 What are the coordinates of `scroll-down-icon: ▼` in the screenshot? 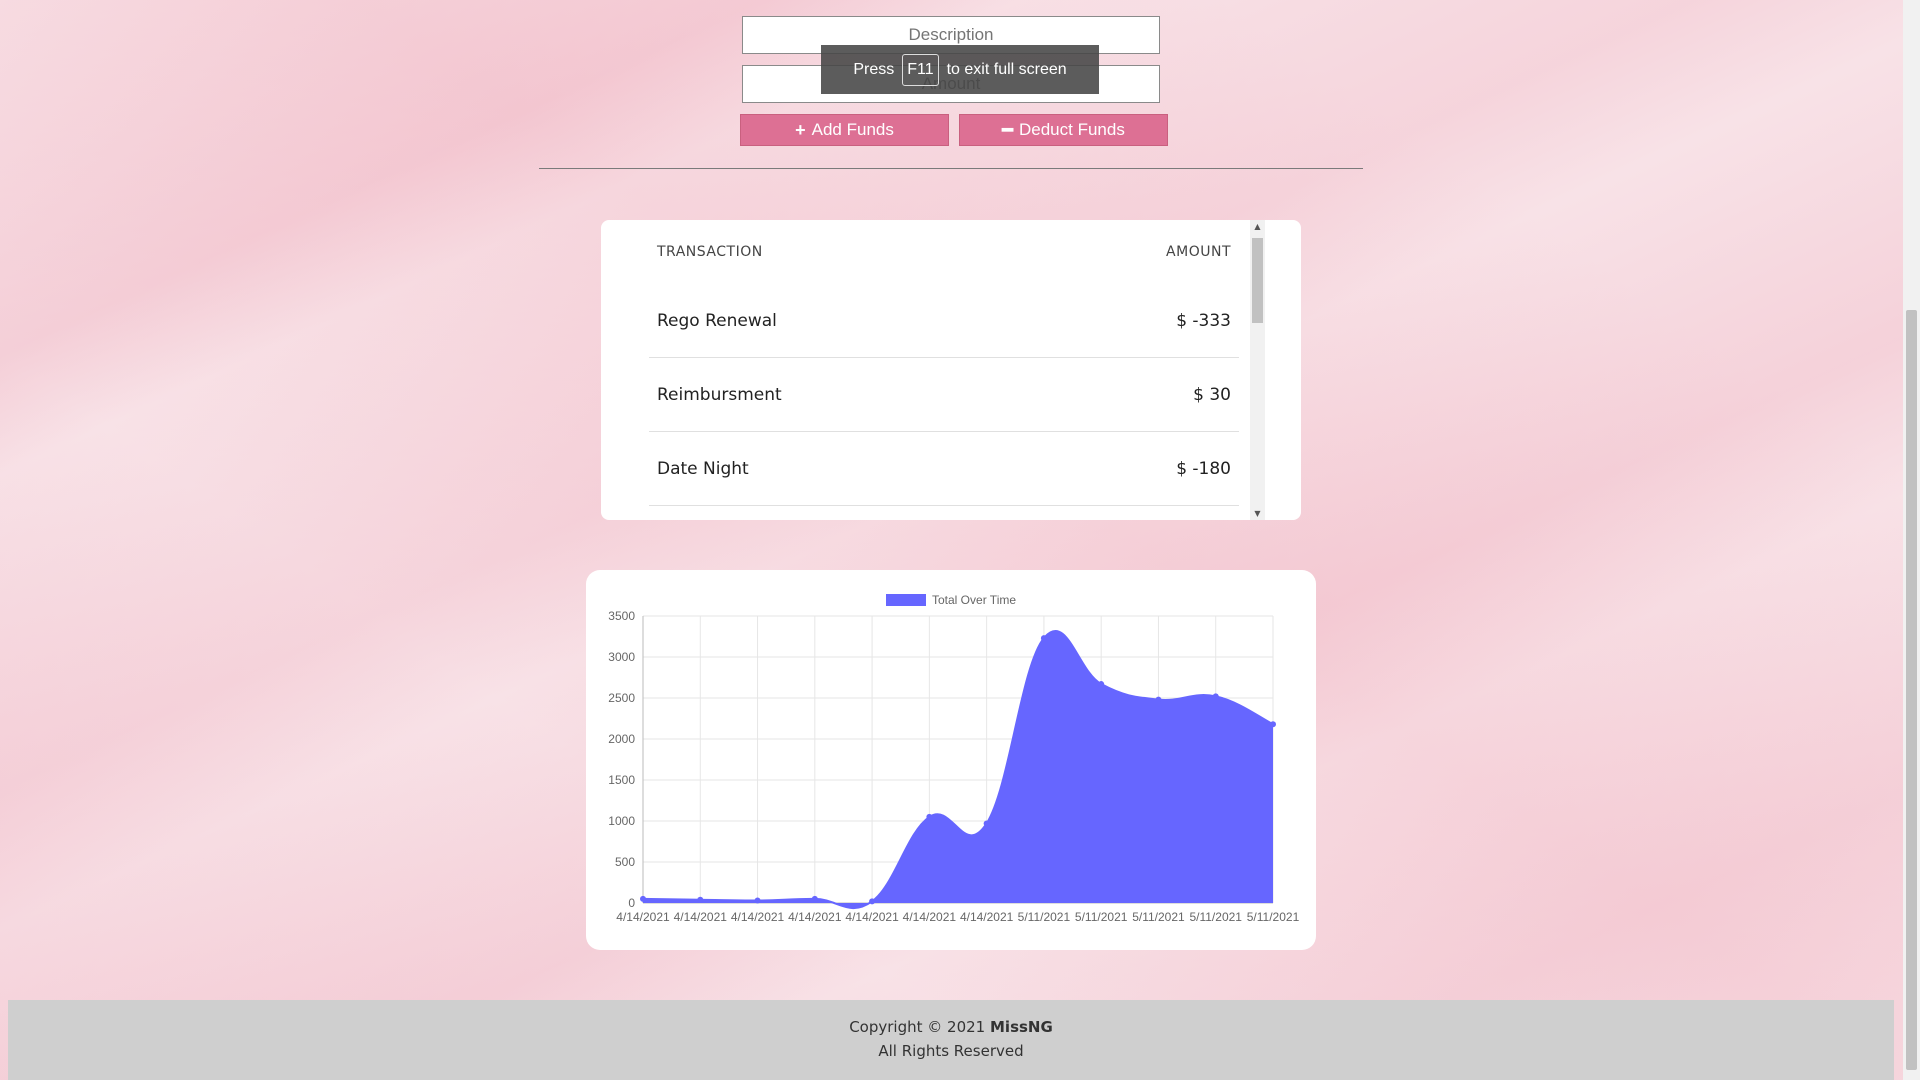 It's located at (1257, 513).